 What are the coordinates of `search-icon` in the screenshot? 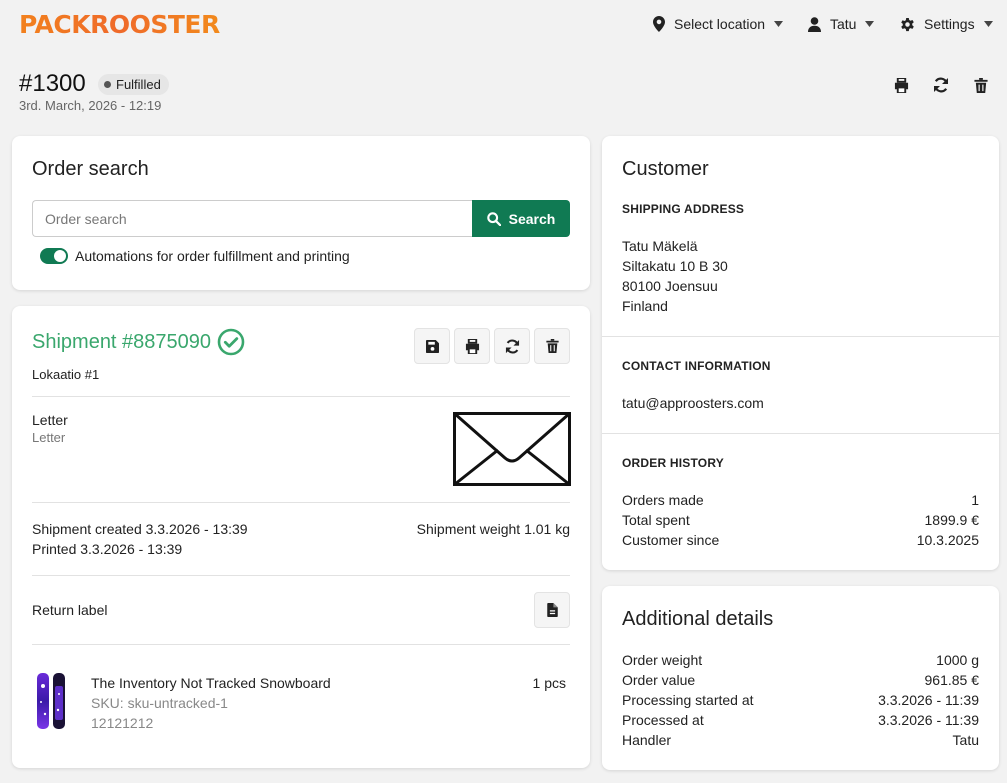 It's located at (493, 218).